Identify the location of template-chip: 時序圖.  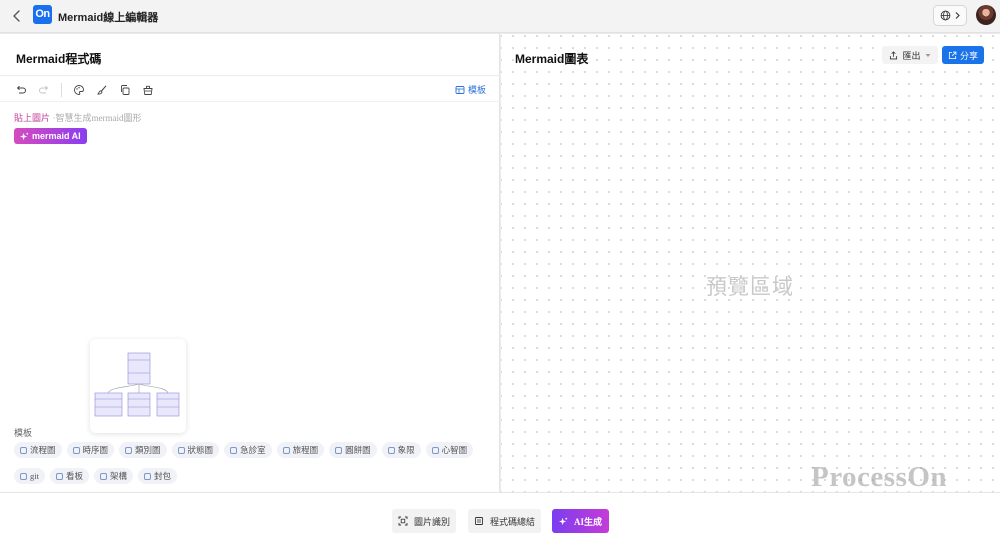
(90, 450).